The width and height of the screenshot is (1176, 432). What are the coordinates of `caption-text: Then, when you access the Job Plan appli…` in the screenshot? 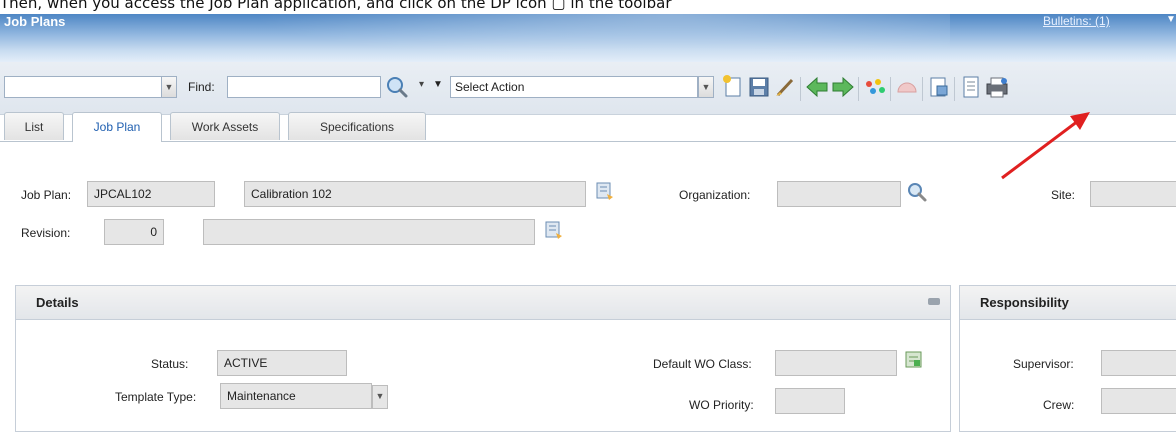 It's located at (336, 6).